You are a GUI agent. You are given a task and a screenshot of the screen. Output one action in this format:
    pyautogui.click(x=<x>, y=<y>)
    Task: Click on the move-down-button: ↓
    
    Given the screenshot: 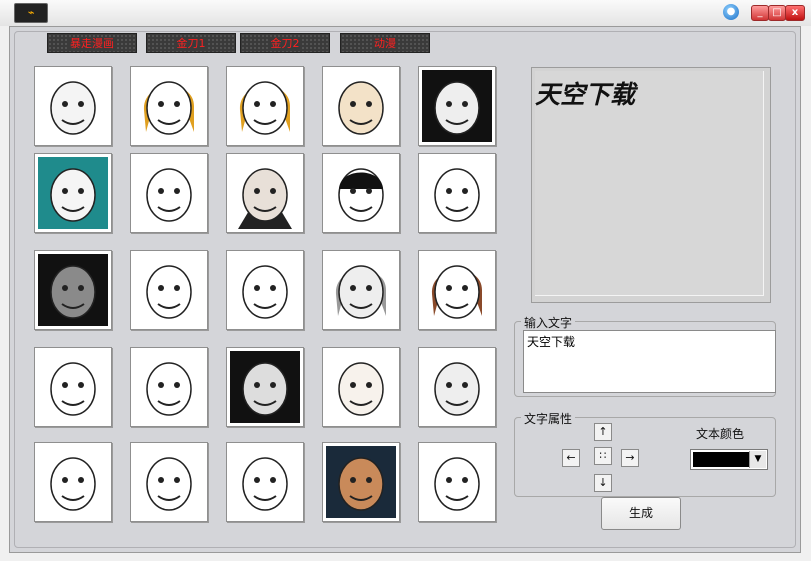 What is the action you would take?
    pyautogui.click(x=603, y=483)
    